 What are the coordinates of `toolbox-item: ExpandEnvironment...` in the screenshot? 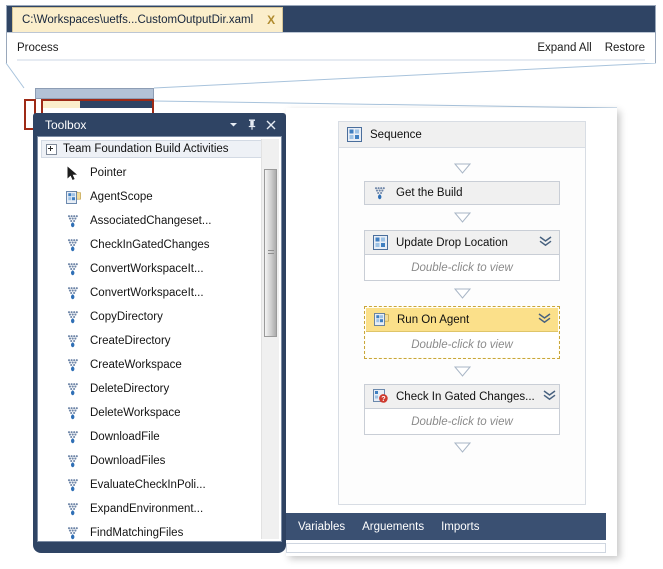 It's located at (150, 509).